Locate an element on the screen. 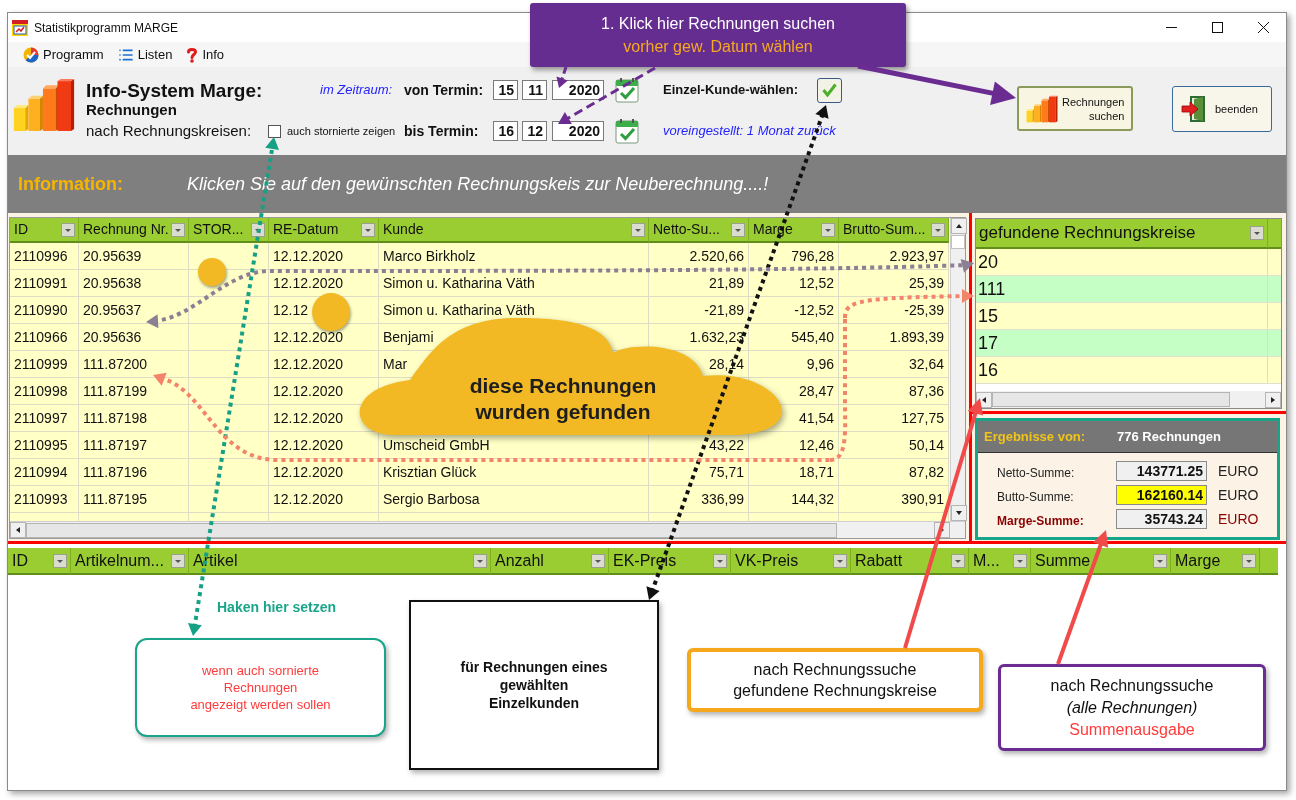 The width and height of the screenshot is (1296, 800). exit-button: beenden is located at coordinates (1222, 109).